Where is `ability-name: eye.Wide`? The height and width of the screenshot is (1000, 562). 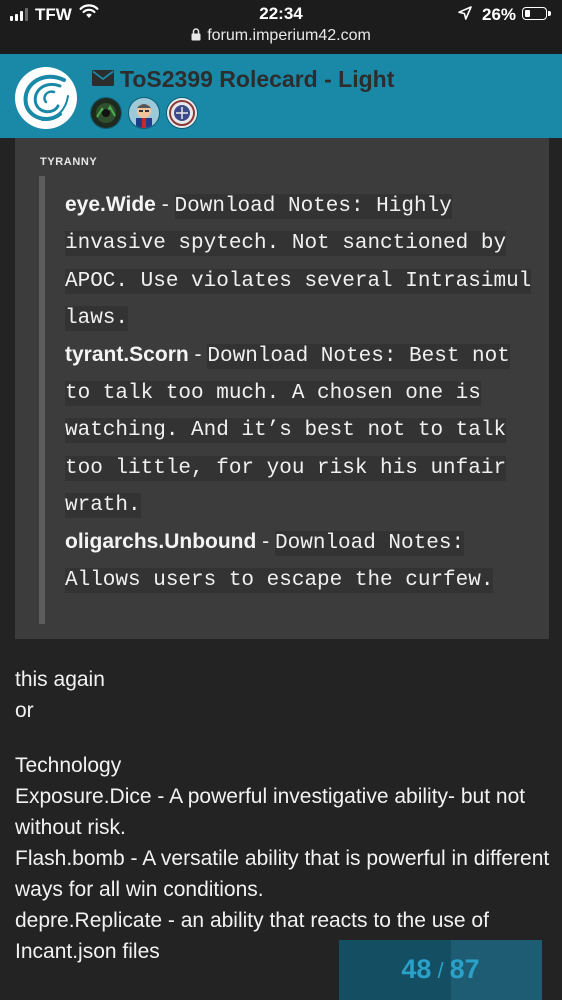
ability-name: eye.Wide is located at coordinates (110, 204).